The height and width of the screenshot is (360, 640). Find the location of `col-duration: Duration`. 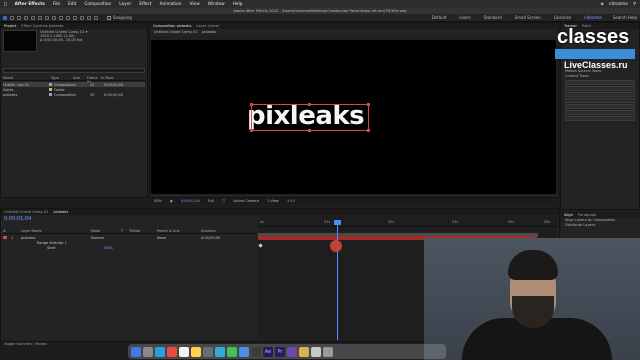

col-duration: Duration is located at coordinates (221, 231).